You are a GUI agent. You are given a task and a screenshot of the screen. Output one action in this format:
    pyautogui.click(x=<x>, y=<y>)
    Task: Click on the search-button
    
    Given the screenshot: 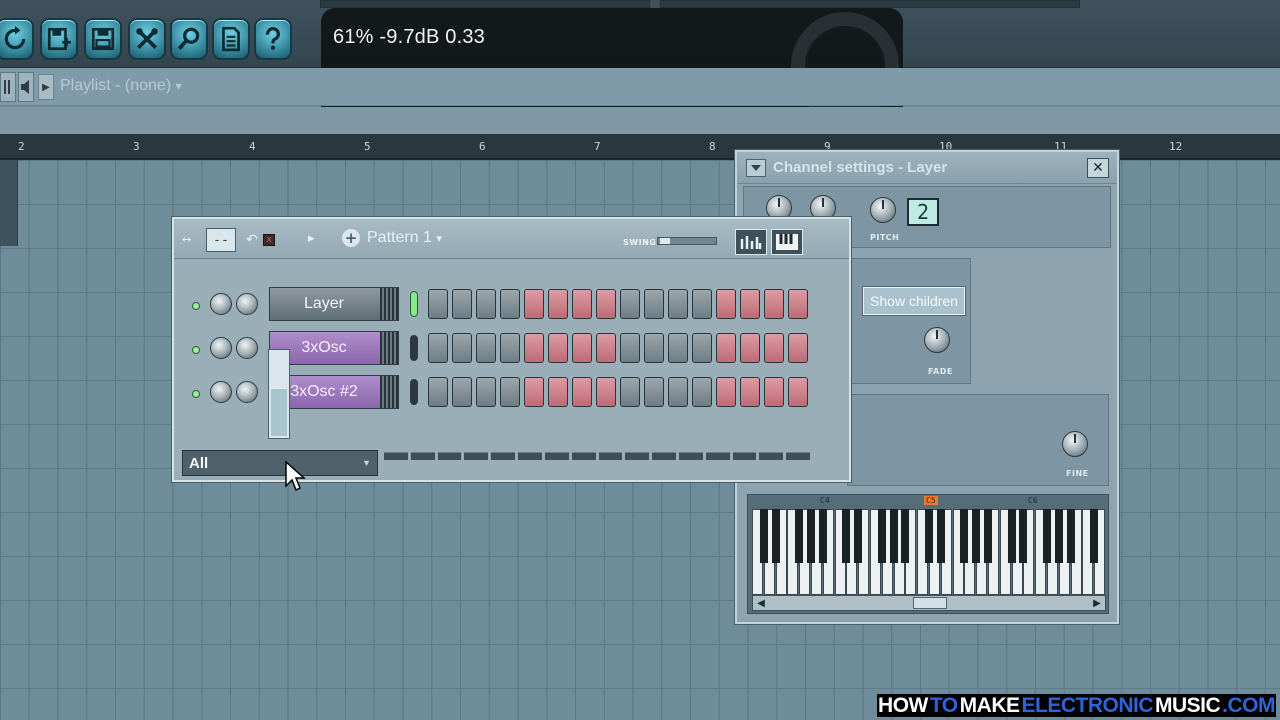 What is the action you would take?
    pyautogui.click(x=189, y=39)
    